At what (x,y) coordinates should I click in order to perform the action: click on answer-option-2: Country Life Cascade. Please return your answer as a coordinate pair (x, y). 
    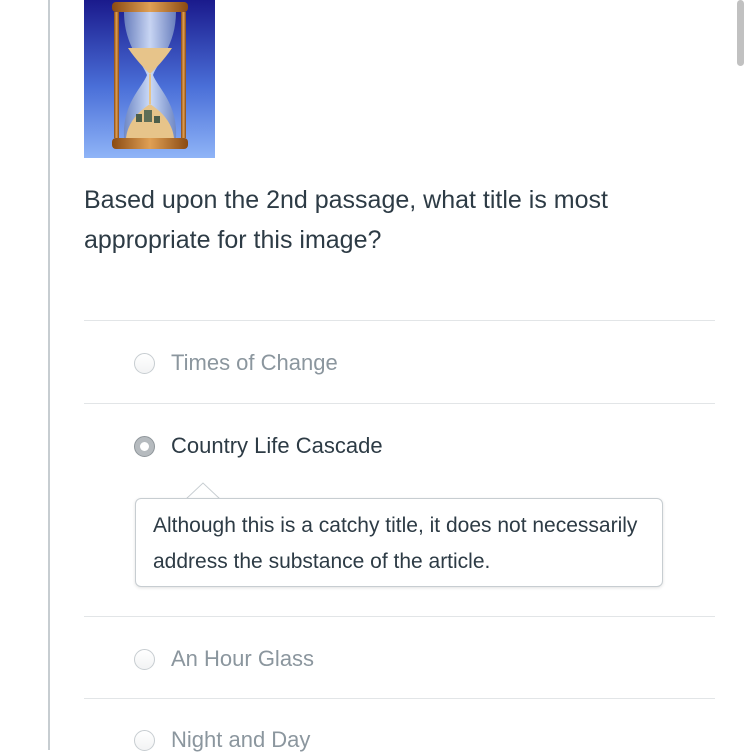
    Looking at the image, I should click on (258, 446).